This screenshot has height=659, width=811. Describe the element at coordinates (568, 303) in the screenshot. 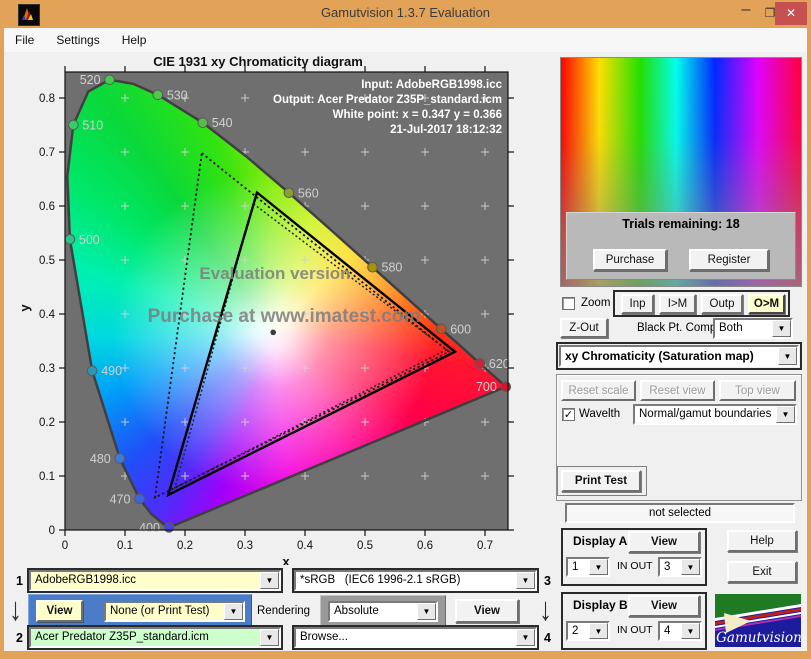

I see `zoom-checkbox` at that location.